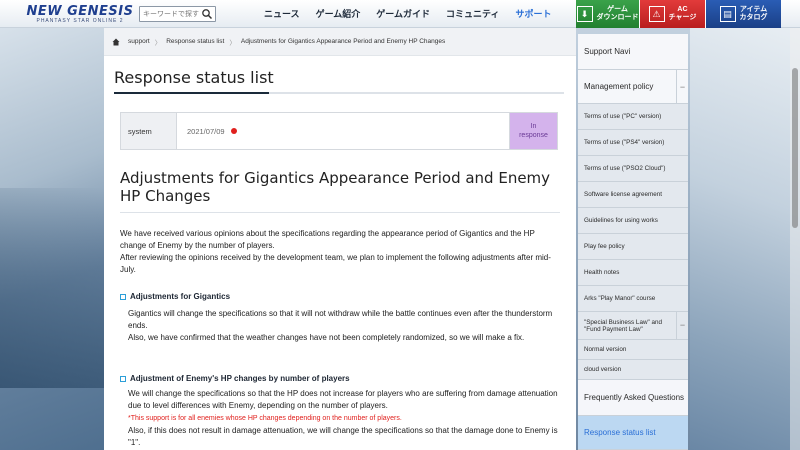 This screenshot has width=800, height=450. I want to click on site-logo: NEW GENESIS PHANTASY STAR ONLINE 2, so click(80, 14).